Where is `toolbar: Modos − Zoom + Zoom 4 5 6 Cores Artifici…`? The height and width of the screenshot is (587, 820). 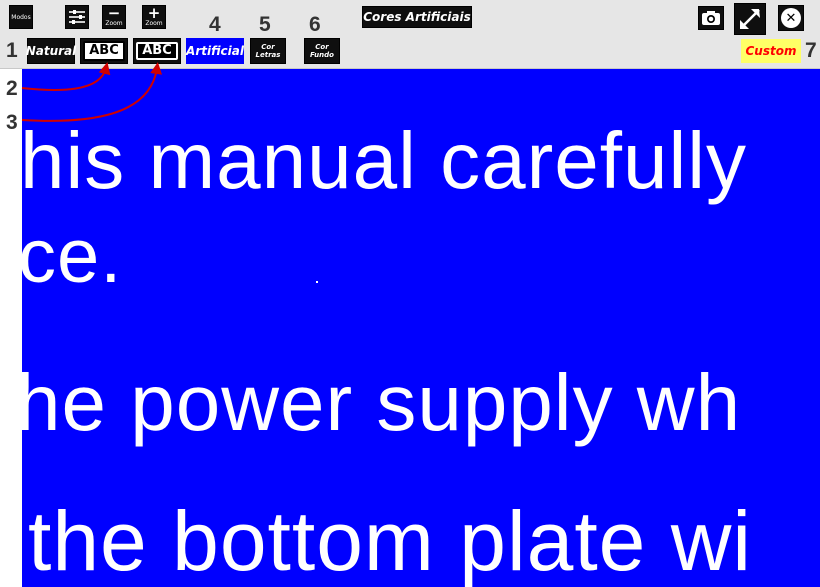
toolbar: Modos − Zoom + Zoom 4 5 6 Cores Artifici… is located at coordinates (410, 34).